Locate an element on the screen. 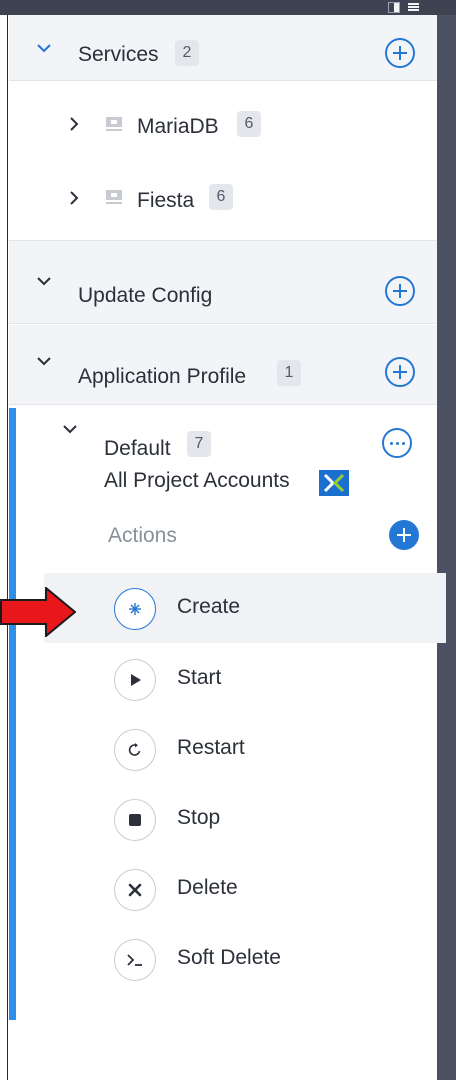 The height and width of the screenshot is (1080, 456). add-service-button is located at coordinates (400, 53).